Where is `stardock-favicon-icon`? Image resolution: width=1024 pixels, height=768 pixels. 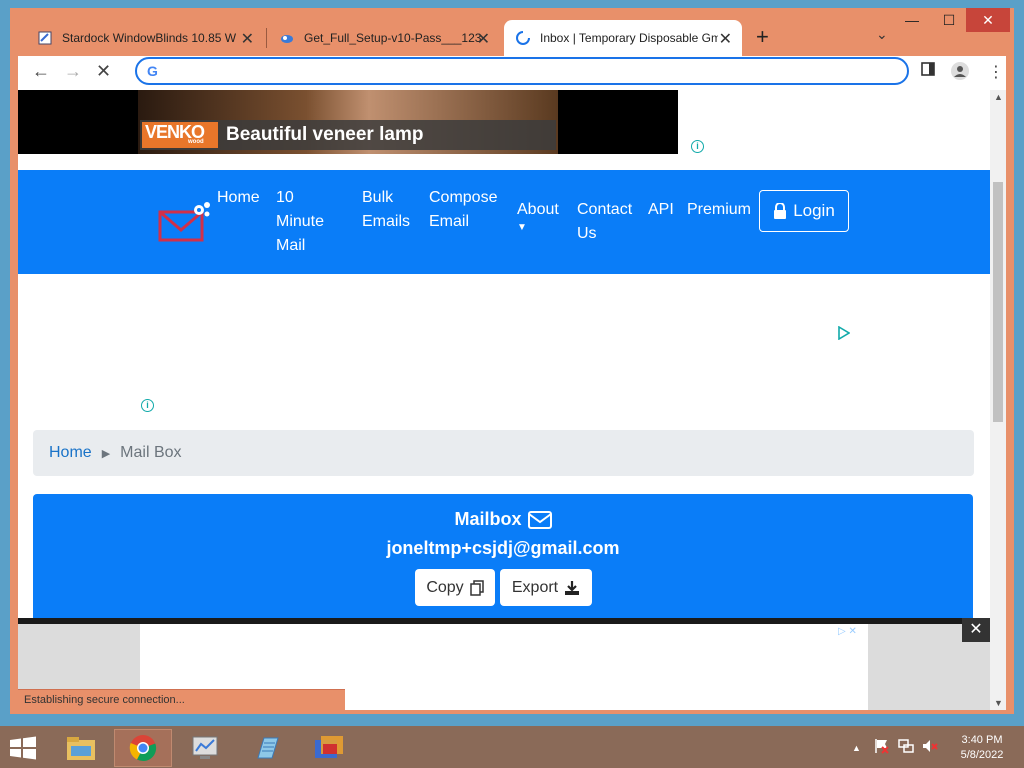 stardock-favicon-icon is located at coordinates (45, 38).